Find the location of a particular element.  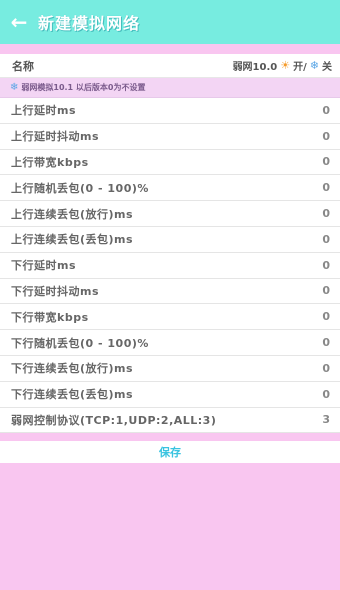

toggle-off-label: 关 is located at coordinates (327, 65).